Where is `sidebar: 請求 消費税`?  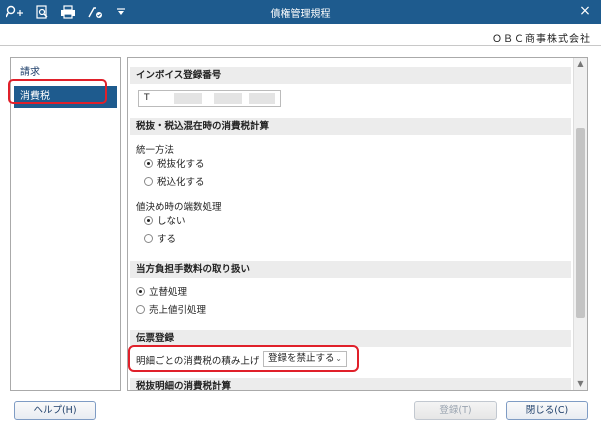 sidebar: 請求 消費税 is located at coordinates (65, 224).